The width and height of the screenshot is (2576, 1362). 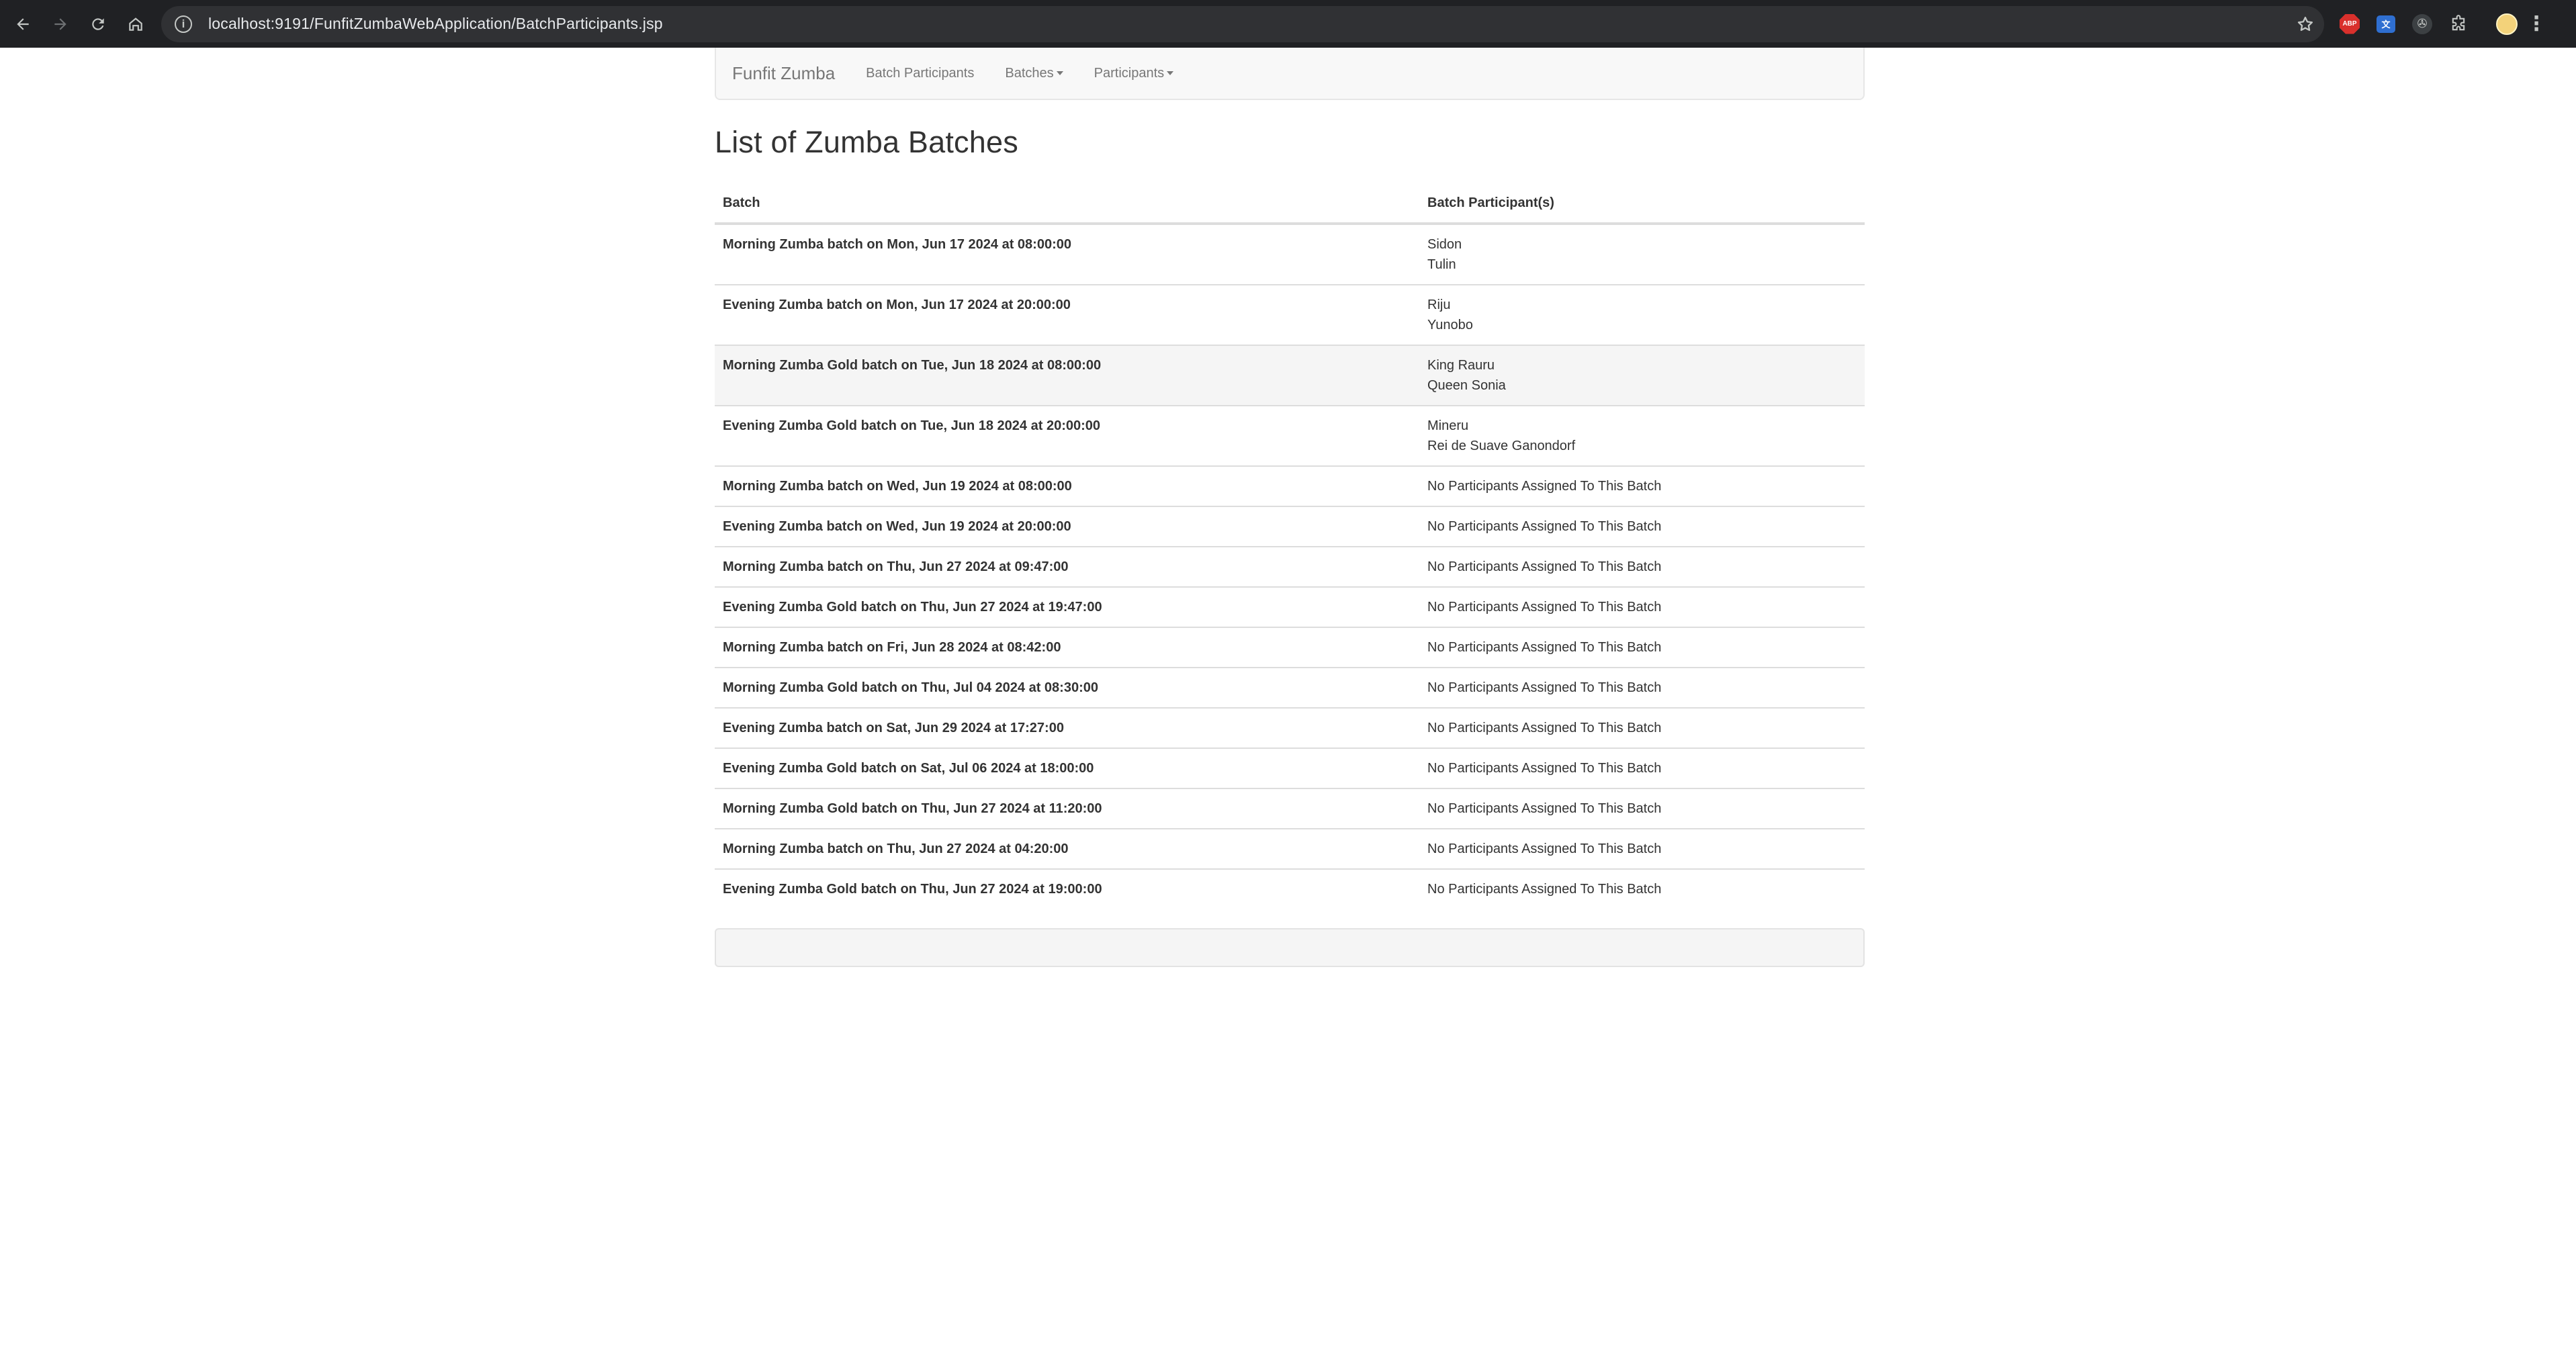 What do you see at coordinates (1439, 305) in the screenshot?
I see `participant-name: Riju` at bounding box center [1439, 305].